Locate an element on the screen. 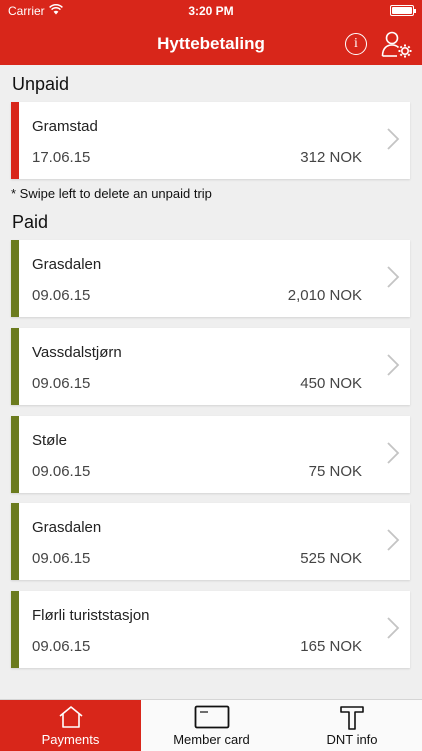  status-time: 3:20 PM is located at coordinates (211, 11).